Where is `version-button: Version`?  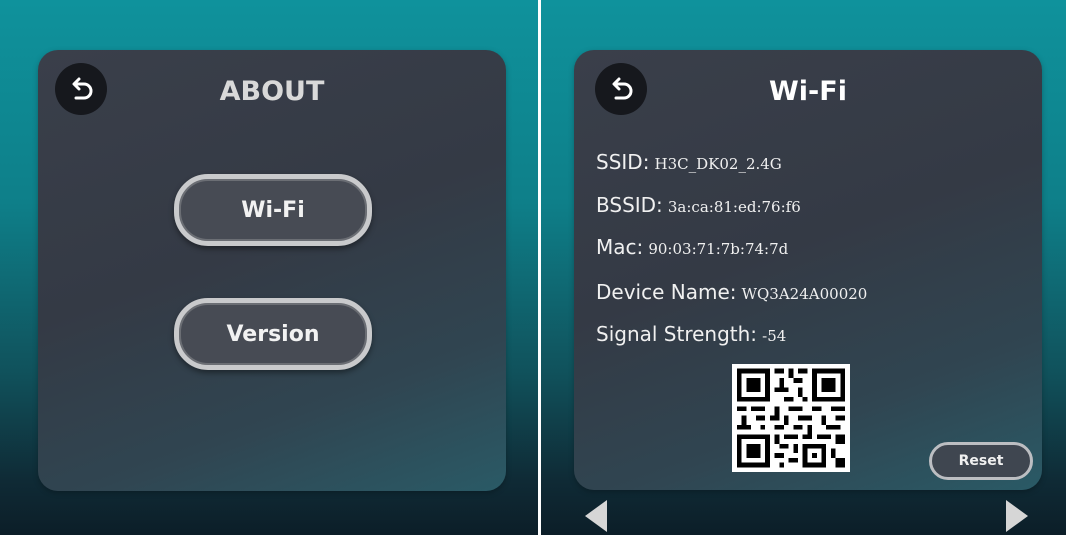 version-button: Version is located at coordinates (273, 334).